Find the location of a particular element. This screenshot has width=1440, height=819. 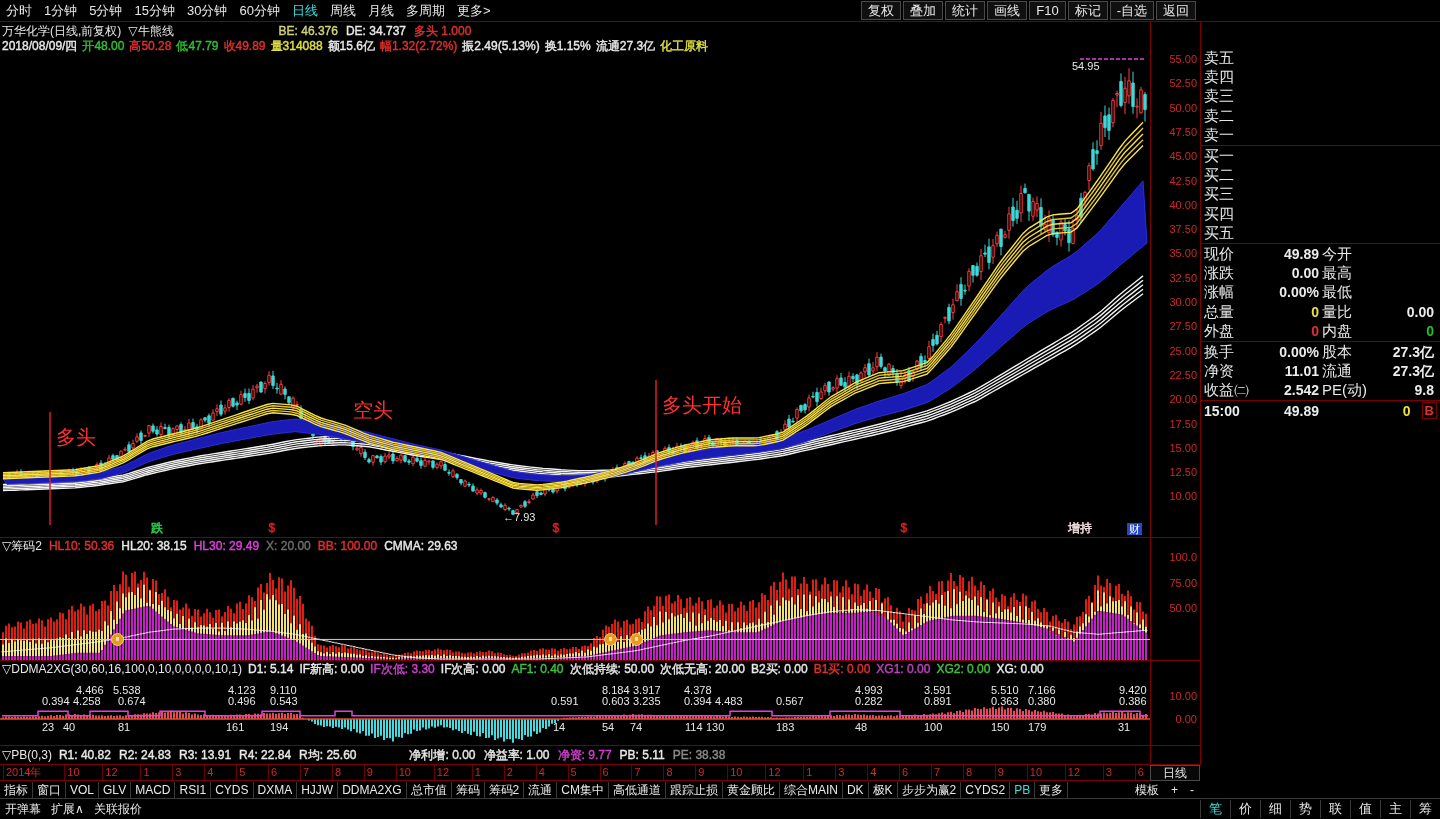

quote-label: 最高 is located at coordinates (1337, 273).